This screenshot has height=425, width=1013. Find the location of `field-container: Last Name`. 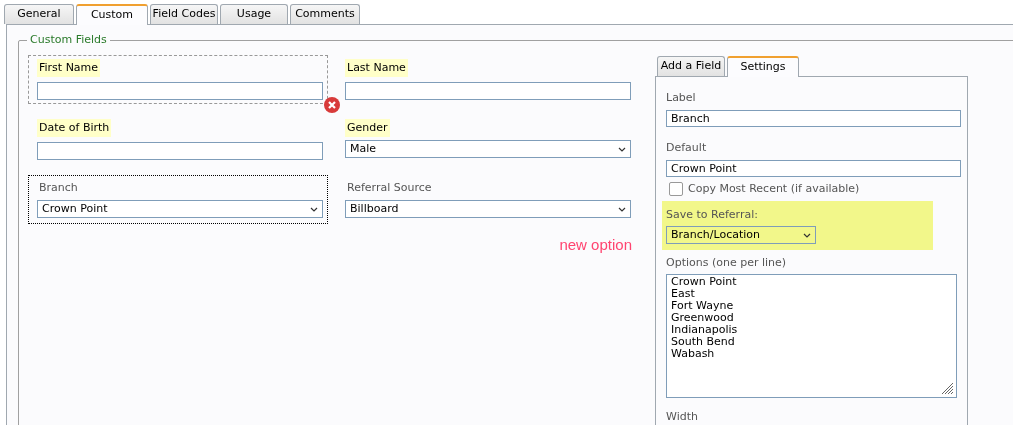

field-container: Last Name is located at coordinates (486, 79).